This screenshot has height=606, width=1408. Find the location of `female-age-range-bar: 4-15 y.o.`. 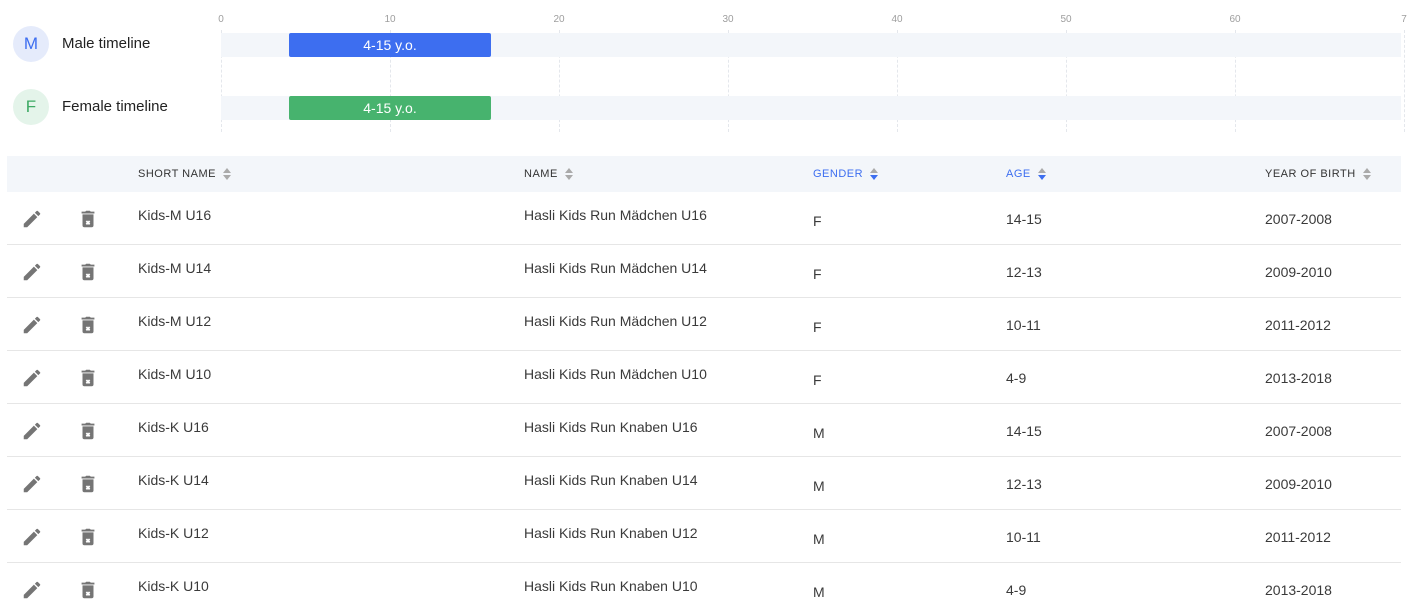

female-age-range-bar: 4-15 y.o. is located at coordinates (390, 108).